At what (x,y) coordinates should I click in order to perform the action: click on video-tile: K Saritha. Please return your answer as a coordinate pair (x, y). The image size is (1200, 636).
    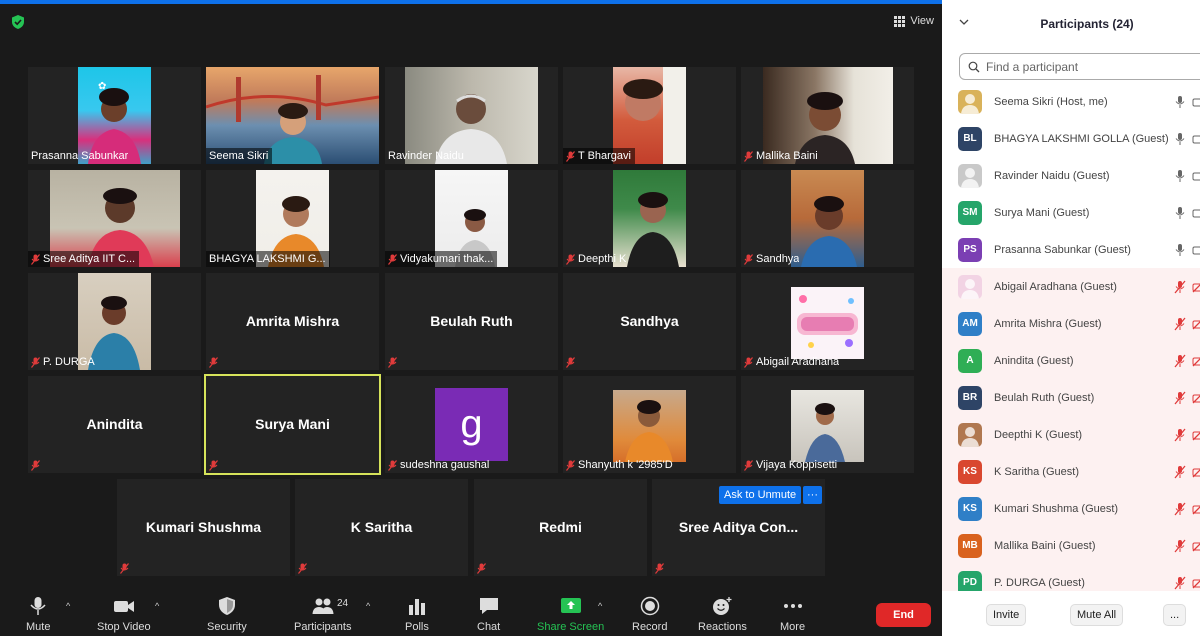
    Looking at the image, I should click on (381, 527).